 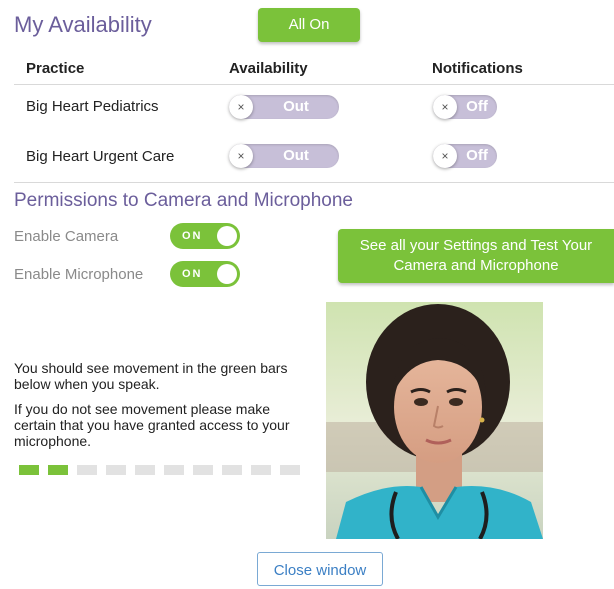 What do you see at coordinates (92, 106) in the screenshot?
I see `practice-name: Big Heart Pediatrics` at bounding box center [92, 106].